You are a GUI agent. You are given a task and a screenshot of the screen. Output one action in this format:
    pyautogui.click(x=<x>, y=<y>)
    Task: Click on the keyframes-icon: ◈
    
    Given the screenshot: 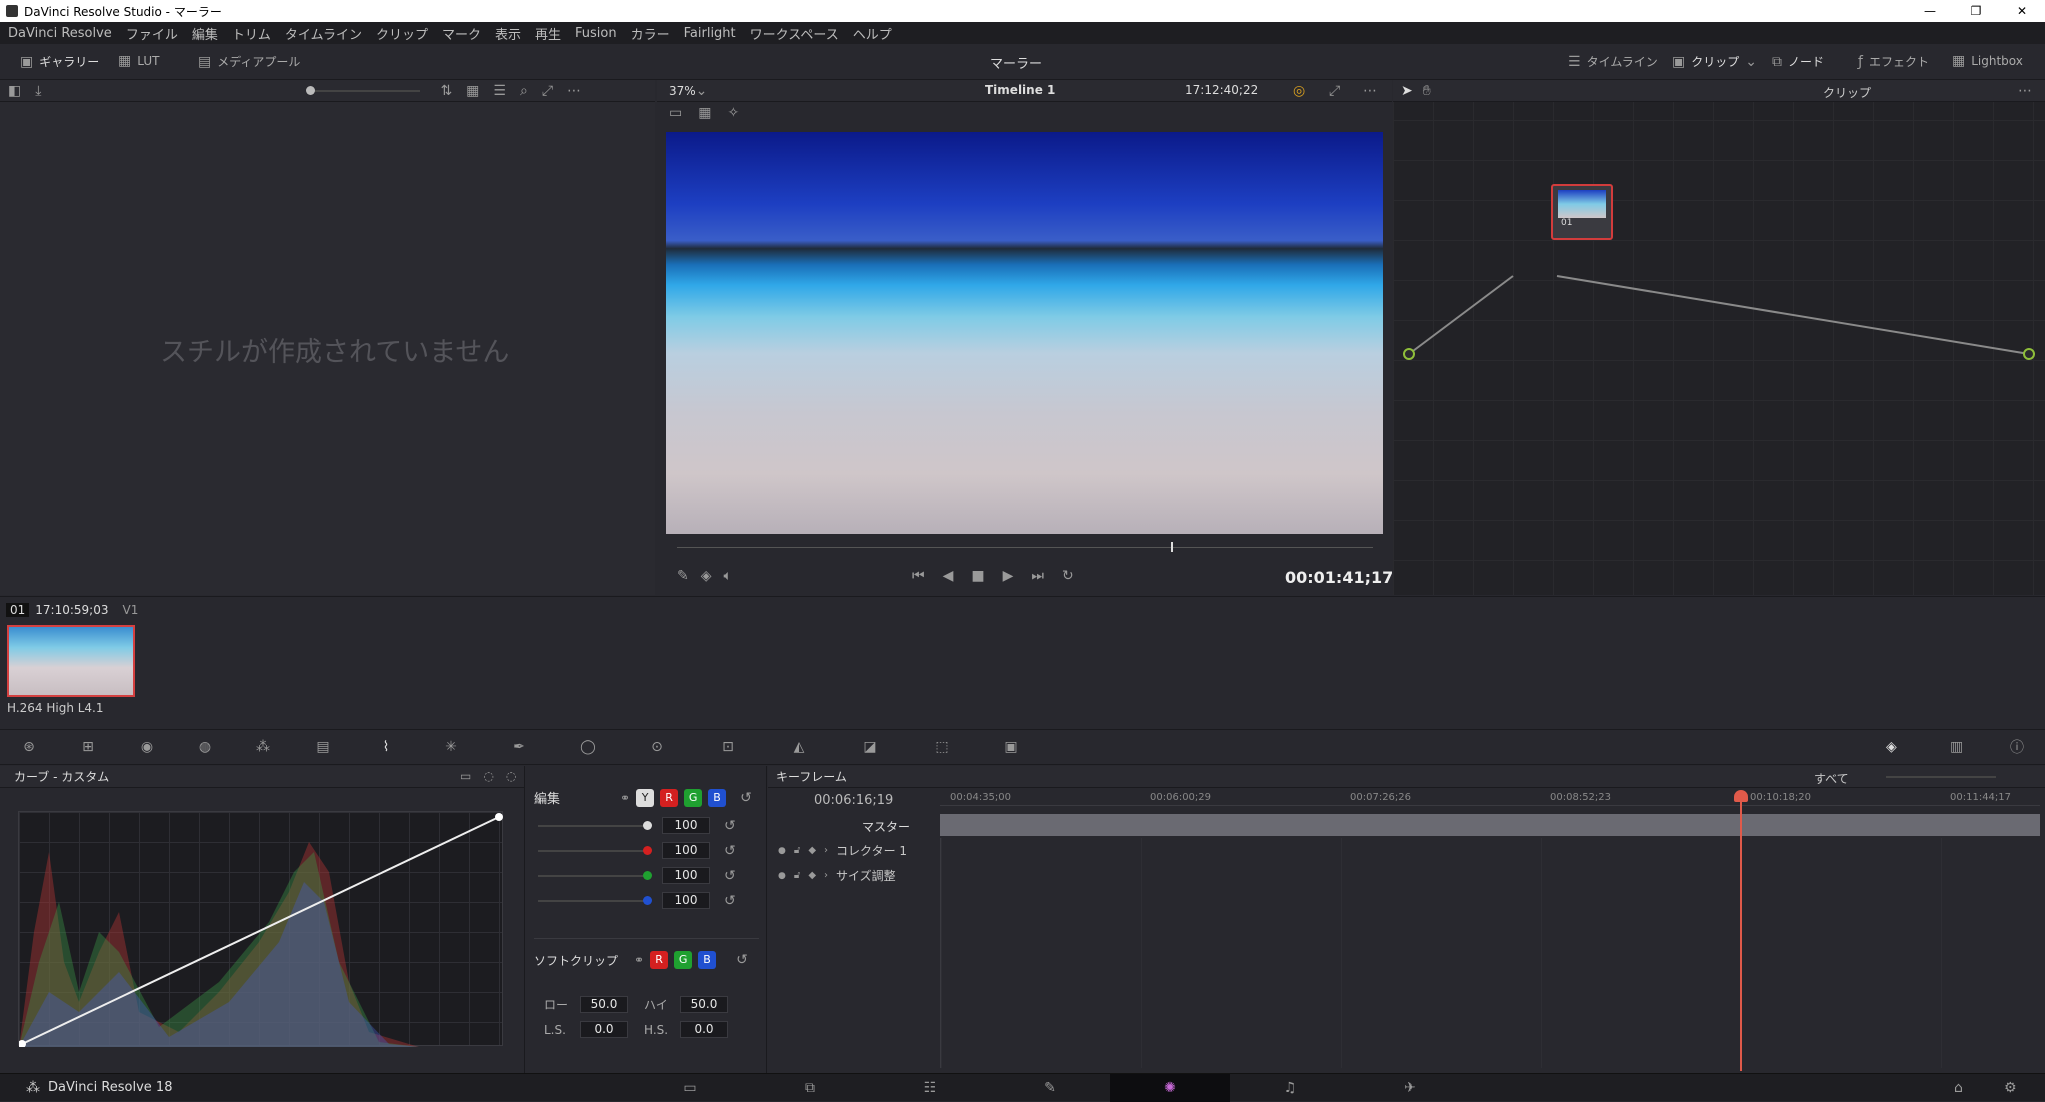 What is the action you would take?
    pyautogui.click(x=1891, y=747)
    